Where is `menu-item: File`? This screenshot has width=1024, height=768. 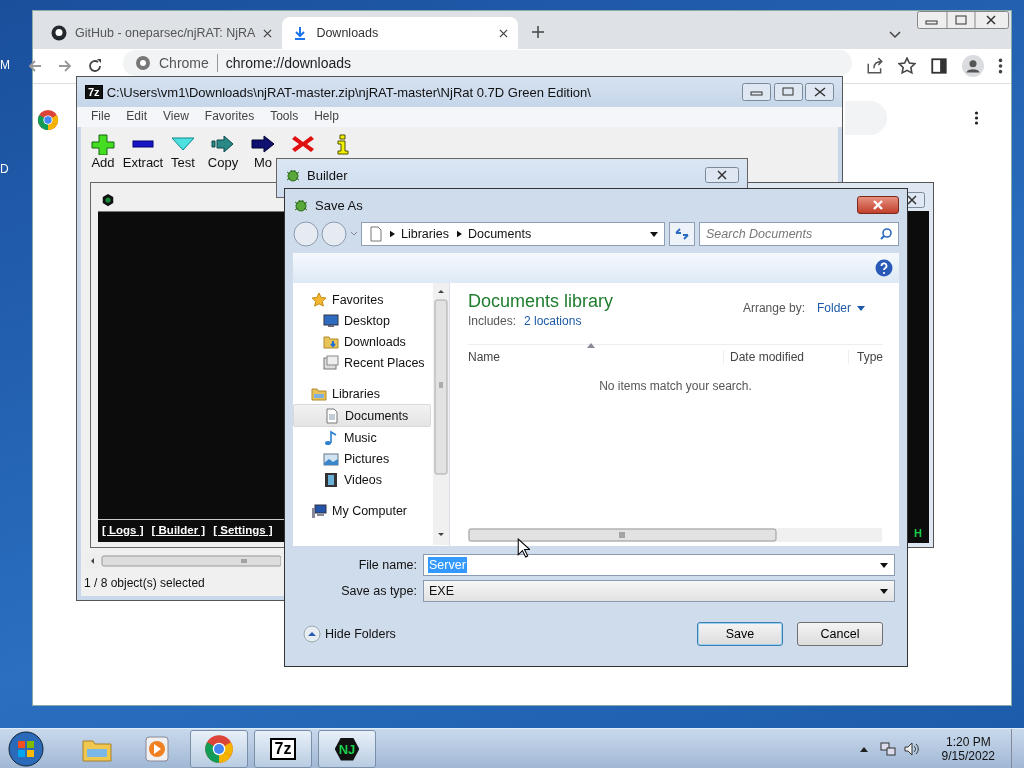
menu-item: File is located at coordinates (101, 117).